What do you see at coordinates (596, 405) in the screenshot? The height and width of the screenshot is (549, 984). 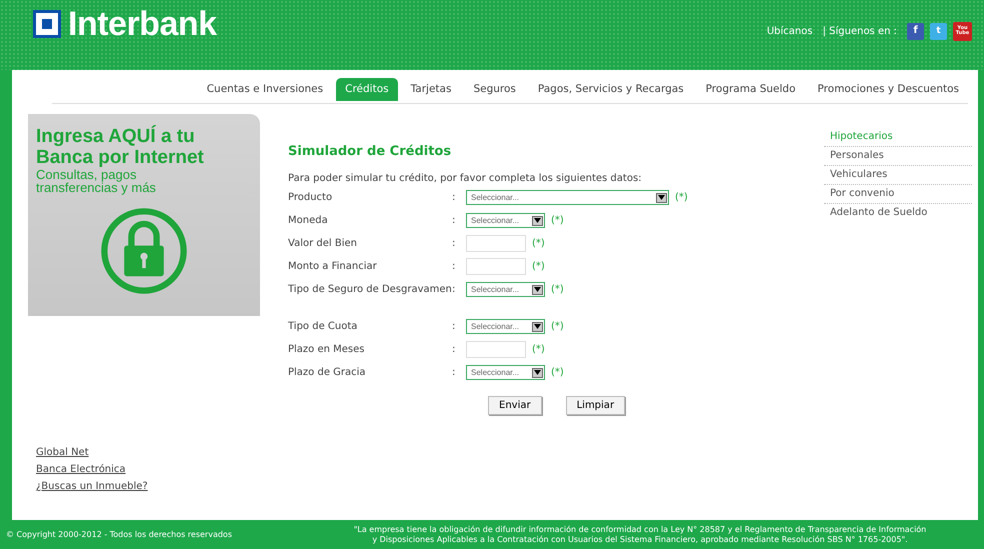 I see `form-button: Limpiar` at bounding box center [596, 405].